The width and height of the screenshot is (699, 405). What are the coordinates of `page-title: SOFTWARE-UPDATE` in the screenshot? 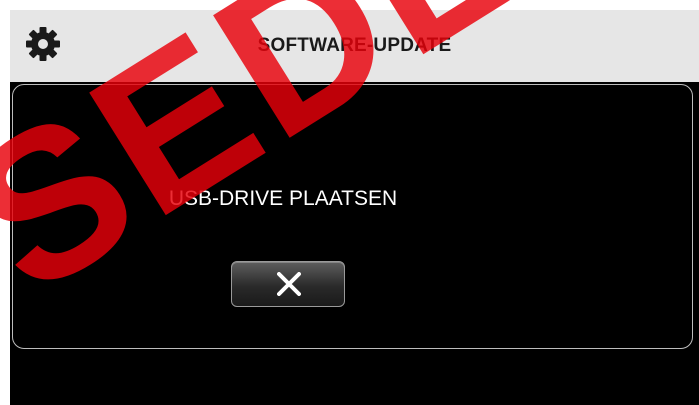 It's located at (354, 45).